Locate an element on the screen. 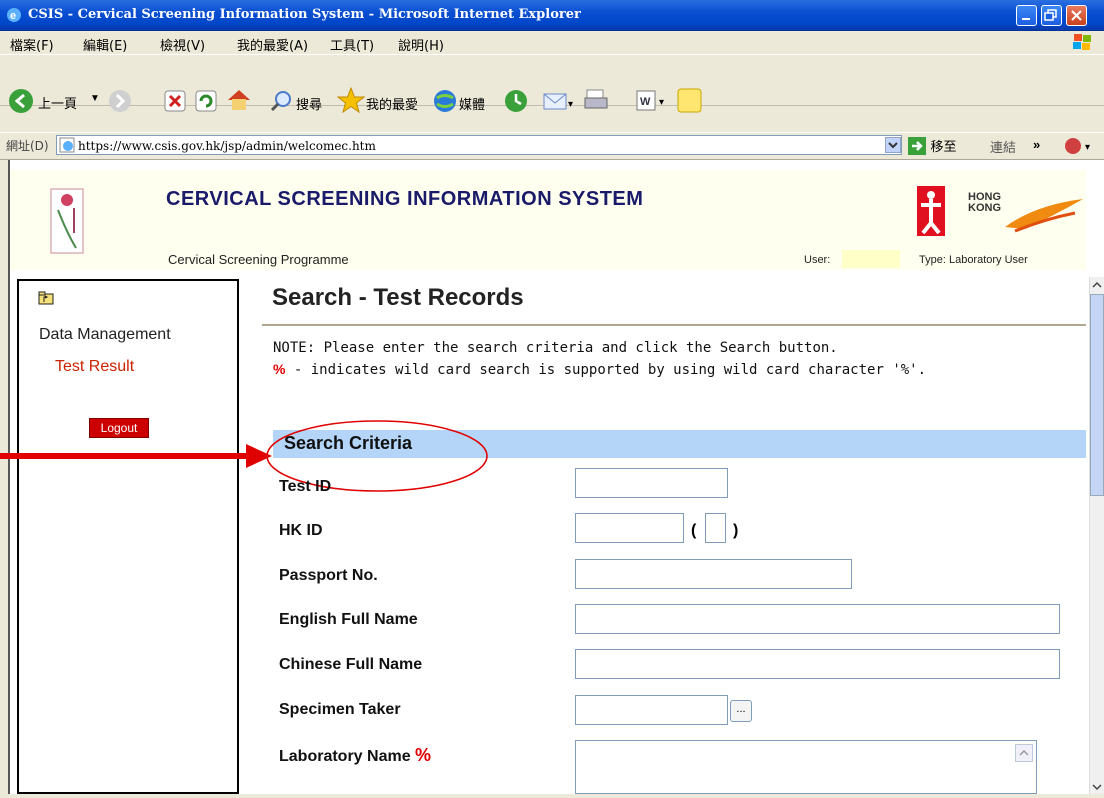 The width and height of the screenshot is (1104, 798). refresh-button is located at coordinates (206, 103).